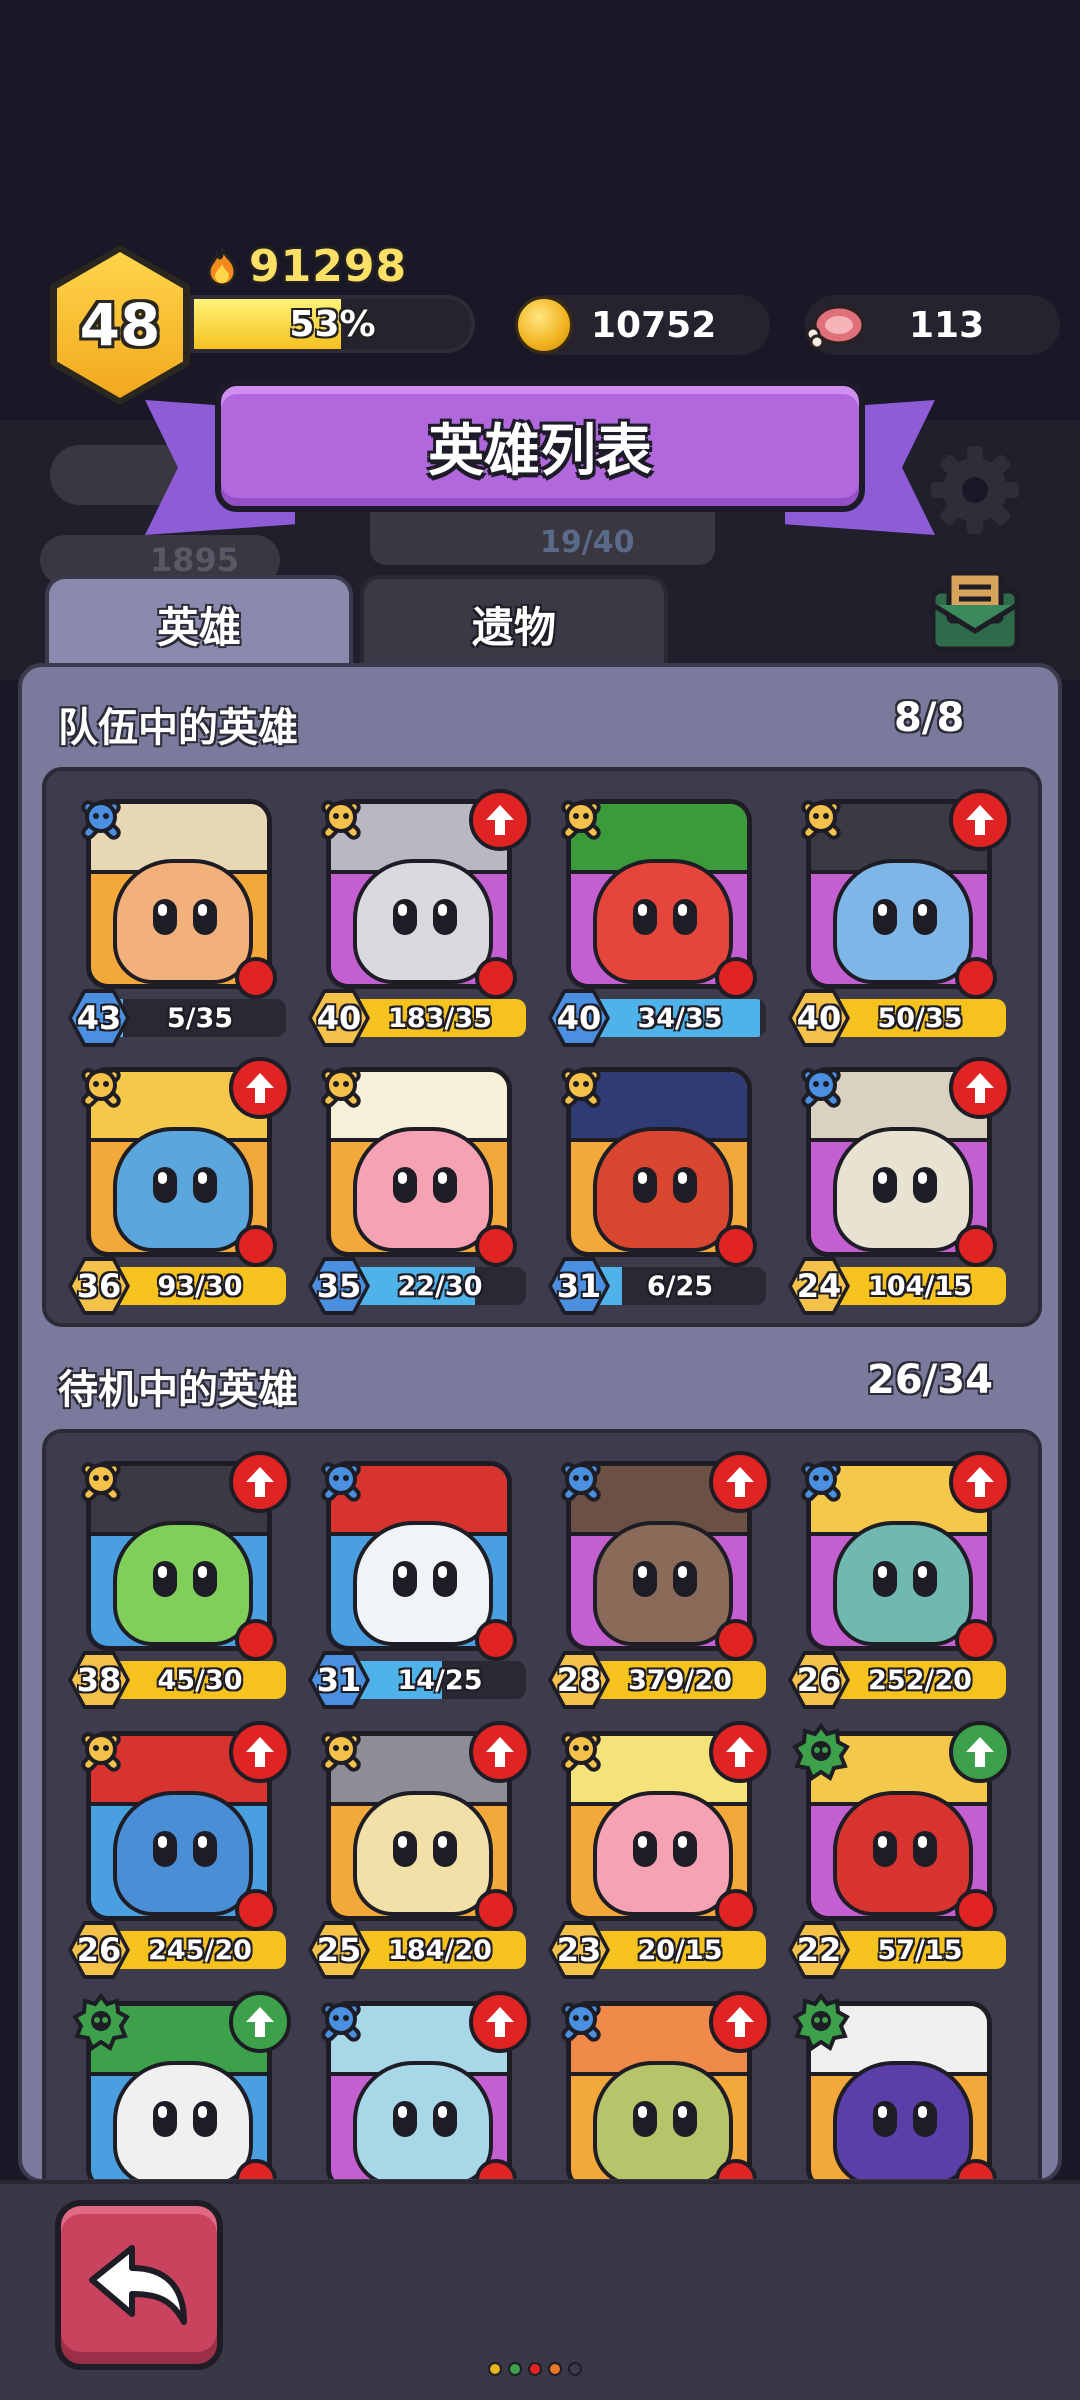 The width and height of the screenshot is (1080, 2400). Describe the element at coordinates (660, 1851) in the screenshot. I see `bench-hero-card: 20/15 23` at that location.